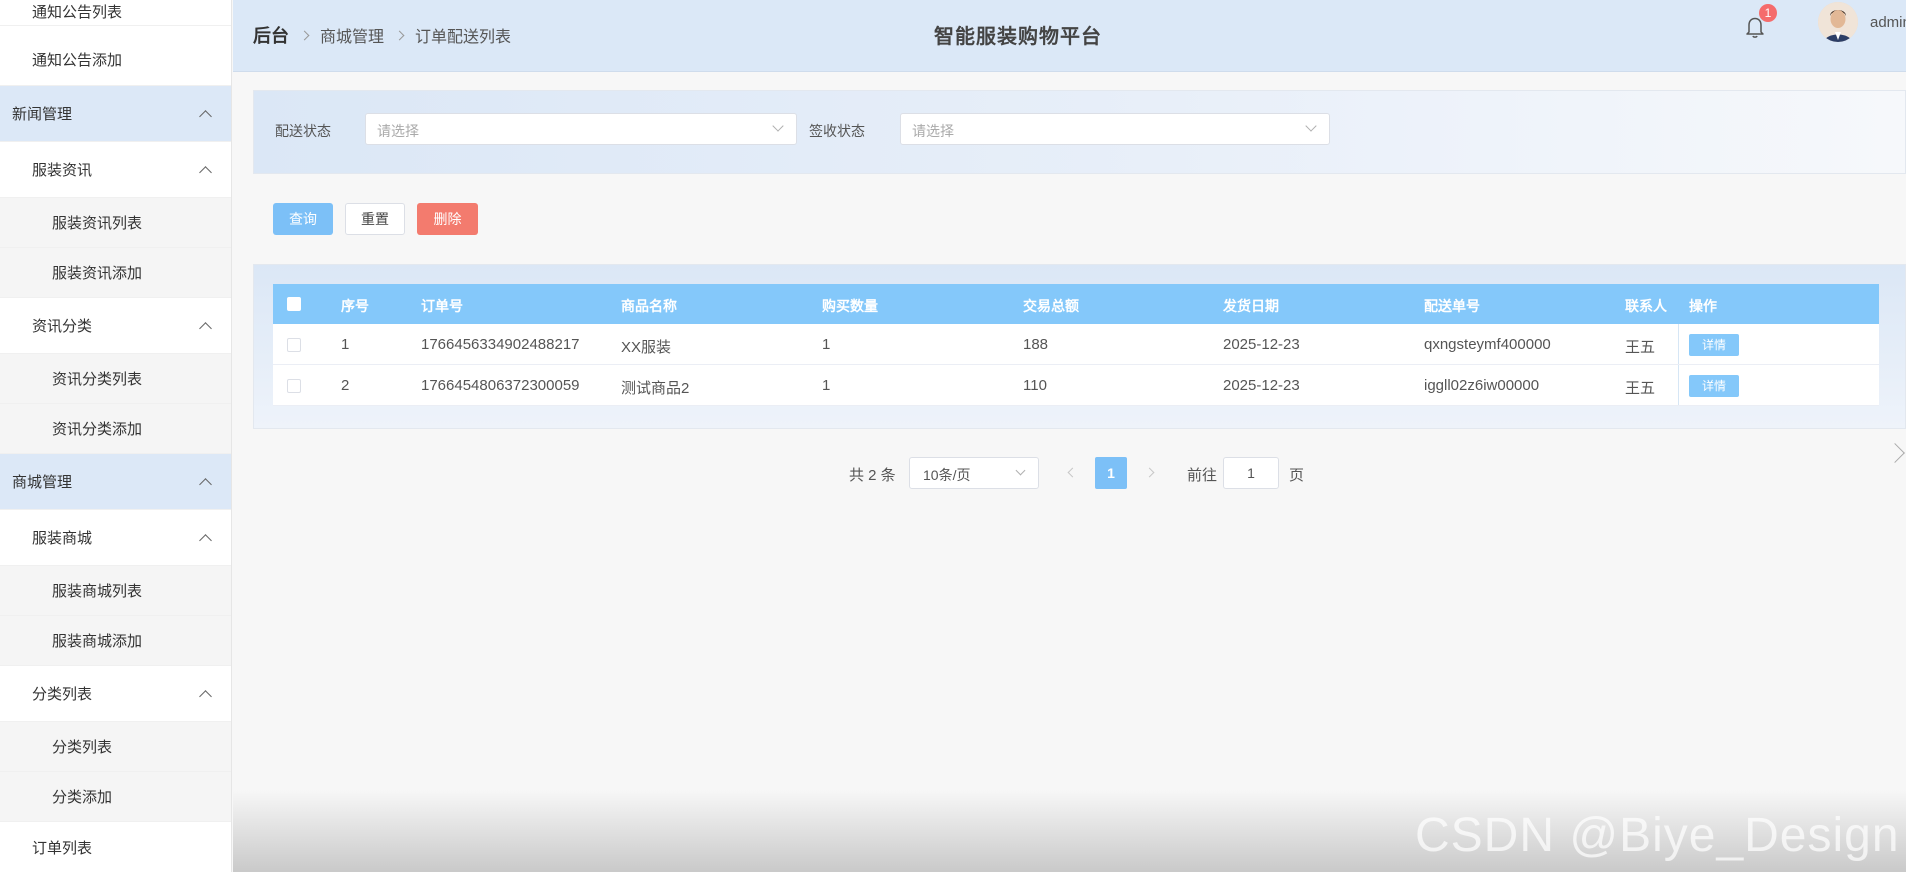  I want to click on sidebar-item-fashion-mall-list: 服装商城列表, so click(115, 591).